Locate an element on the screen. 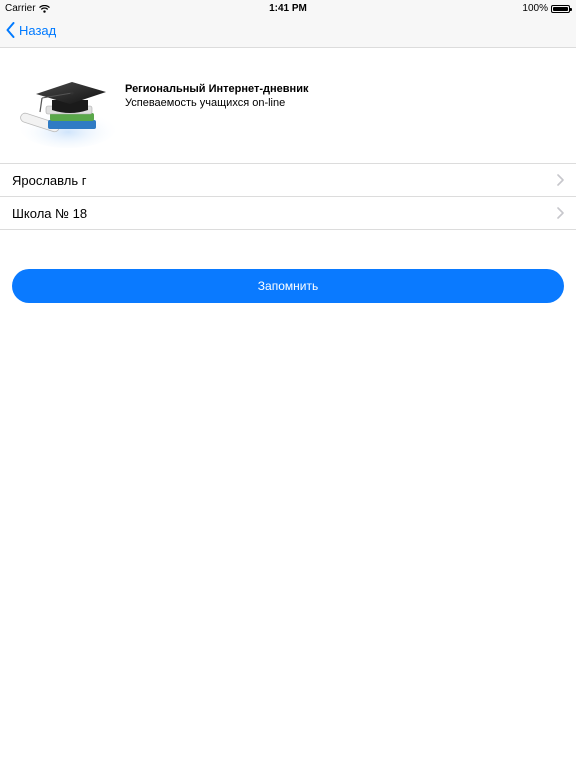 This screenshot has width=576, height=768. list-item-label: Ярославль г is located at coordinates (49, 180).